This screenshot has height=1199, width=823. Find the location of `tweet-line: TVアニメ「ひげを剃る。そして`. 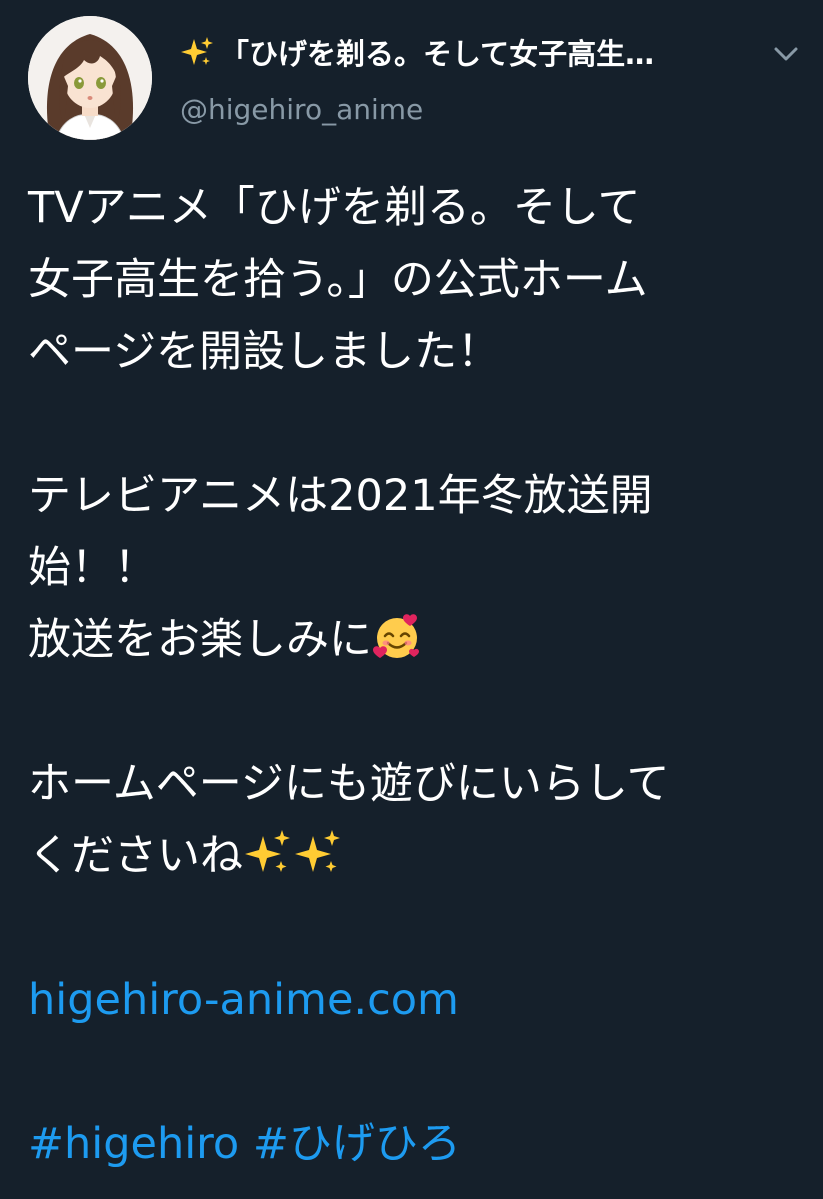

tweet-line: TVアニメ「ひげを剃る。そして is located at coordinates (334, 208).